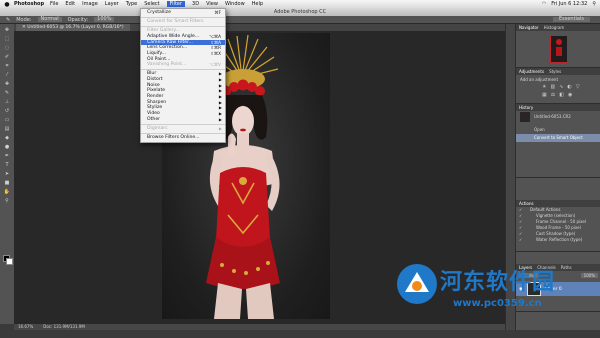  Describe the element at coordinates (7, 57) in the screenshot. I see `quick-select-tool-icon: ✐` at that location.